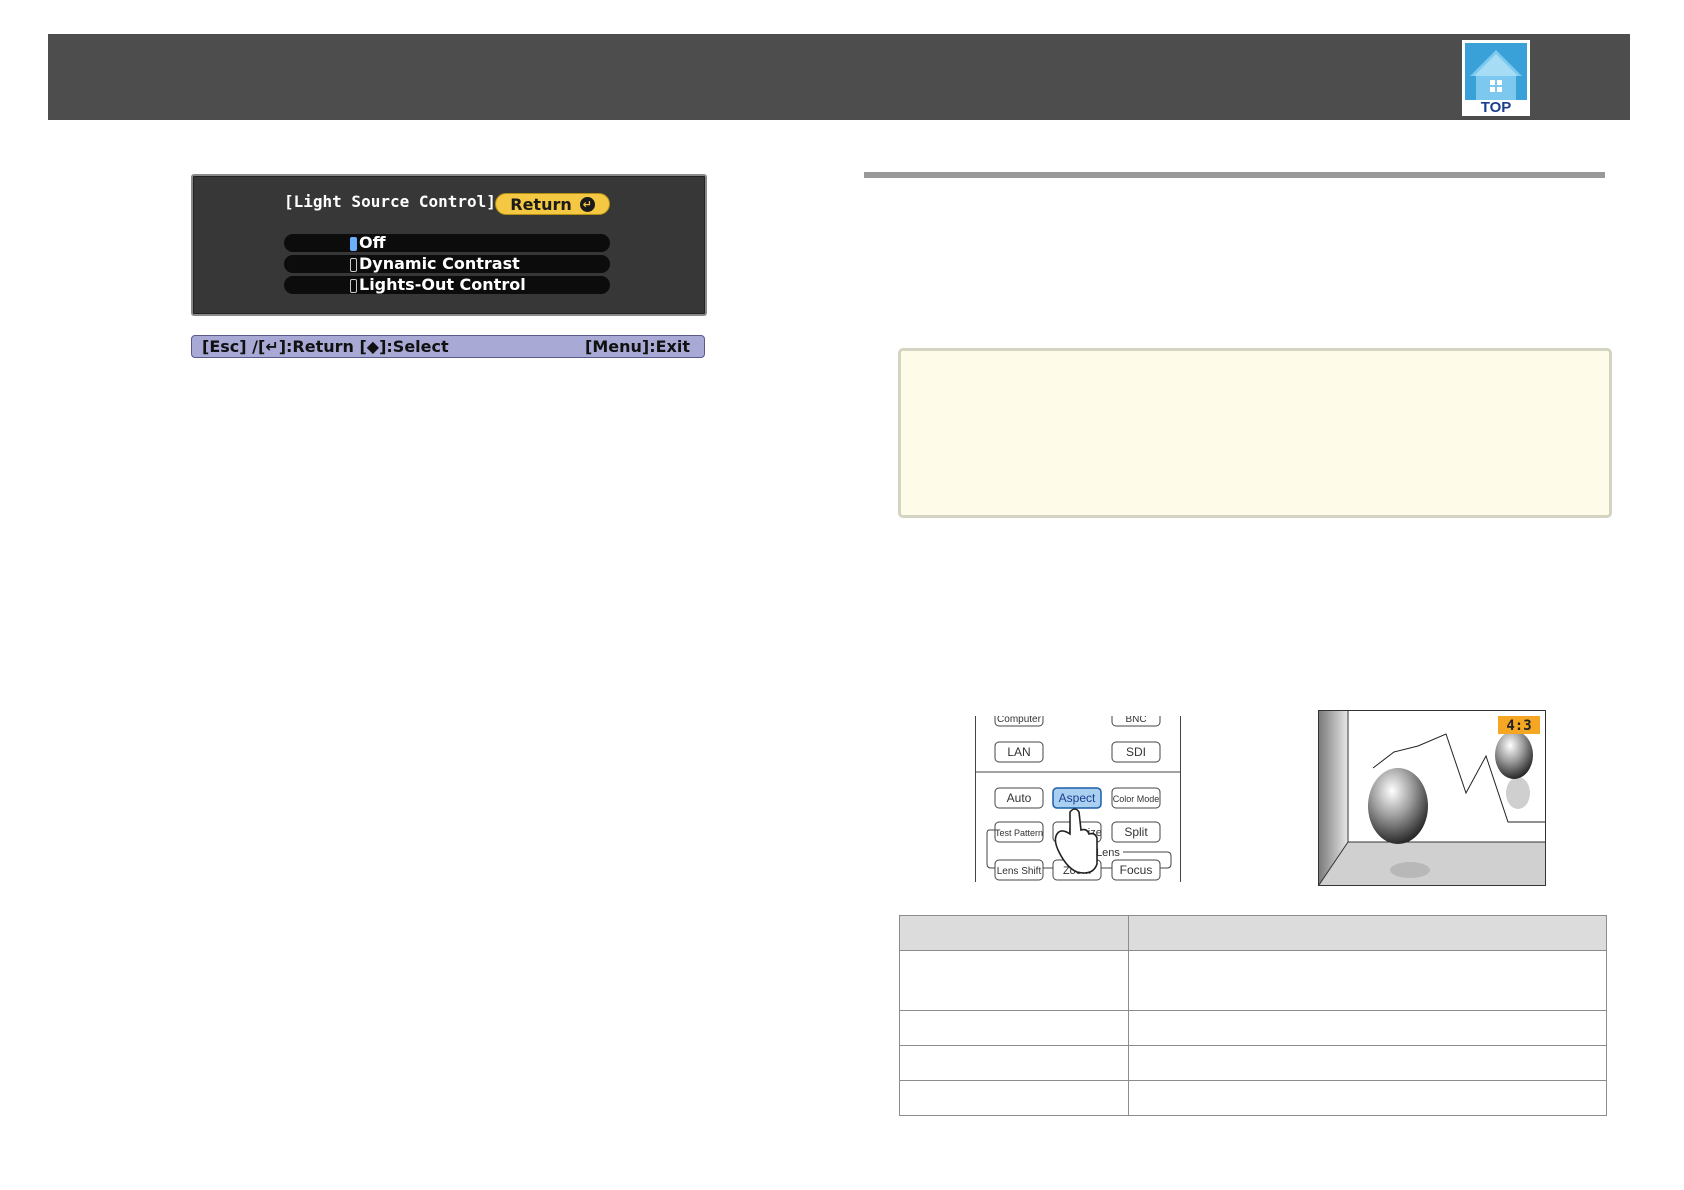 The height and width of the screenshot is (1190, 1684). Describe the element at coordinates (1019, 798) in the screenshot. I see `btn-auto: Auto` at that location.